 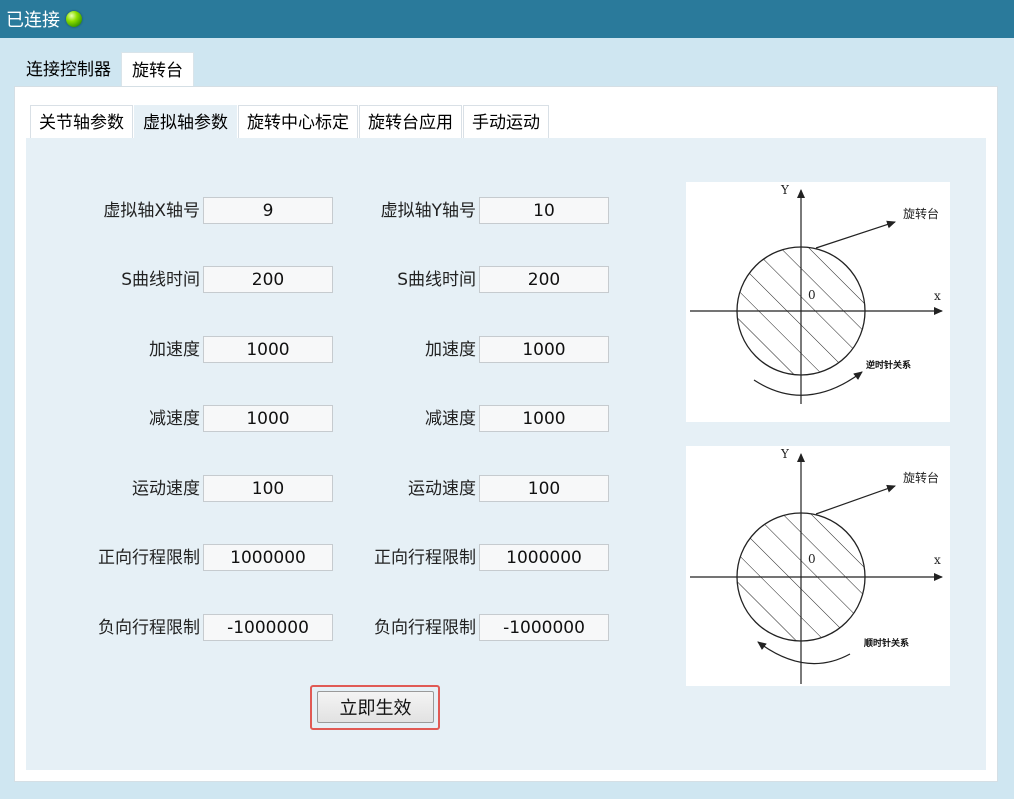 What do you see at coordinates (410, 121) in the screenshot?
I see `tab-rotary-table-application: 旋转台应用` at bounding box center [410, 121].